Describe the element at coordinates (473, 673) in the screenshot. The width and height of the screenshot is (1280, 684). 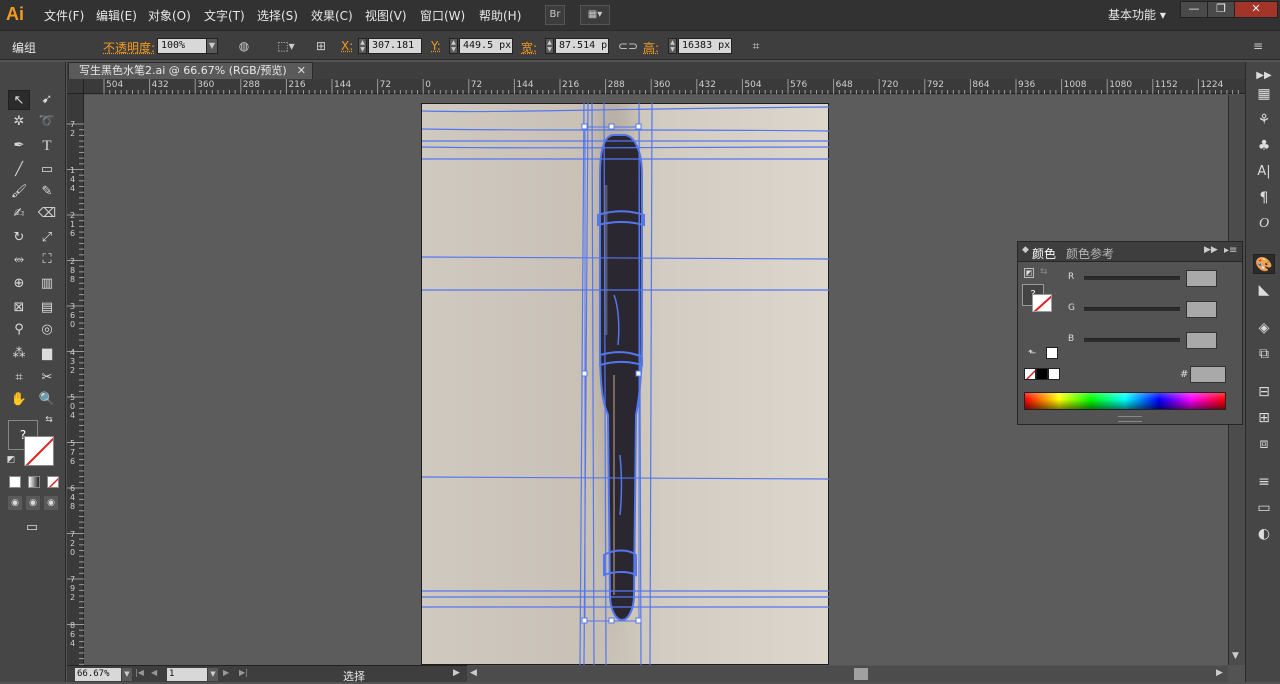
I see `scroll-left-icon: ◀` at that location.